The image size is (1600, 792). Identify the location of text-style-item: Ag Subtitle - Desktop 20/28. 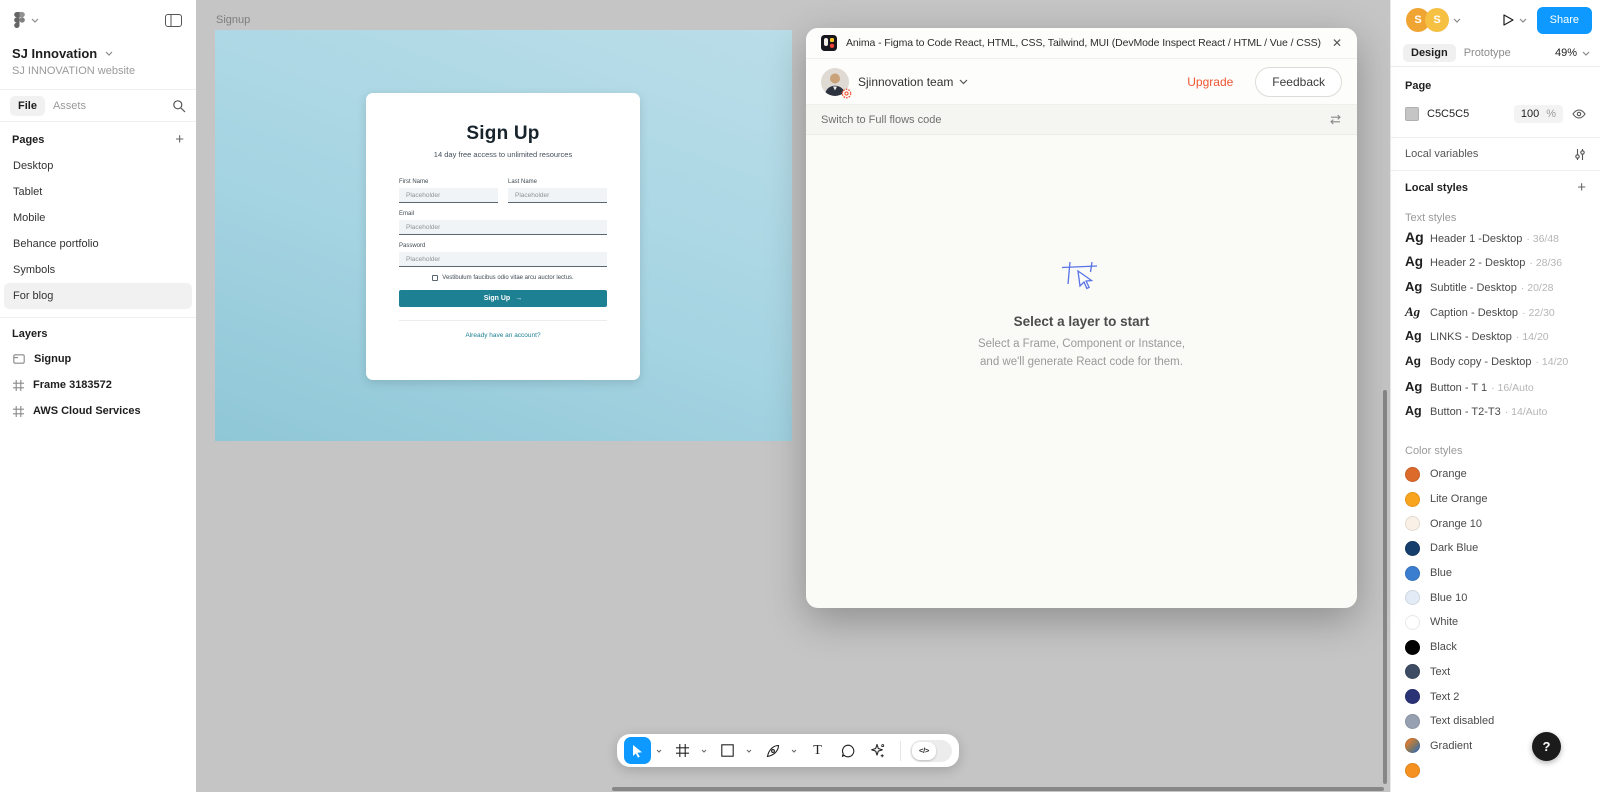
(1495, 291).